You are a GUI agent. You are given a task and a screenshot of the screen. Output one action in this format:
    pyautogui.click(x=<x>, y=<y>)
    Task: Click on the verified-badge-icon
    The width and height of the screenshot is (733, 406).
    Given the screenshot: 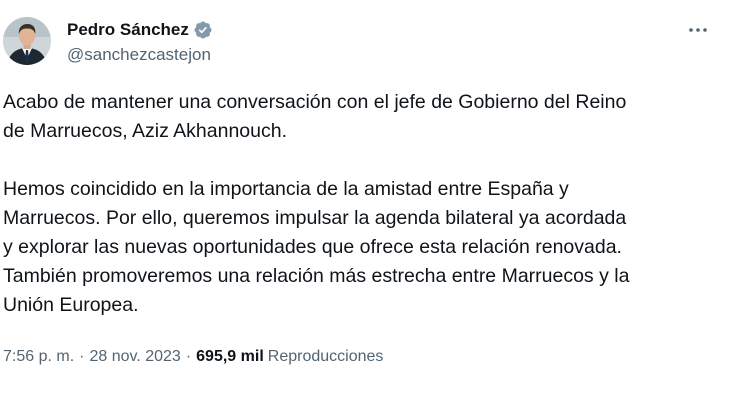 What is the action you would take?
    pyautogui.click(x=203, y=30)
    